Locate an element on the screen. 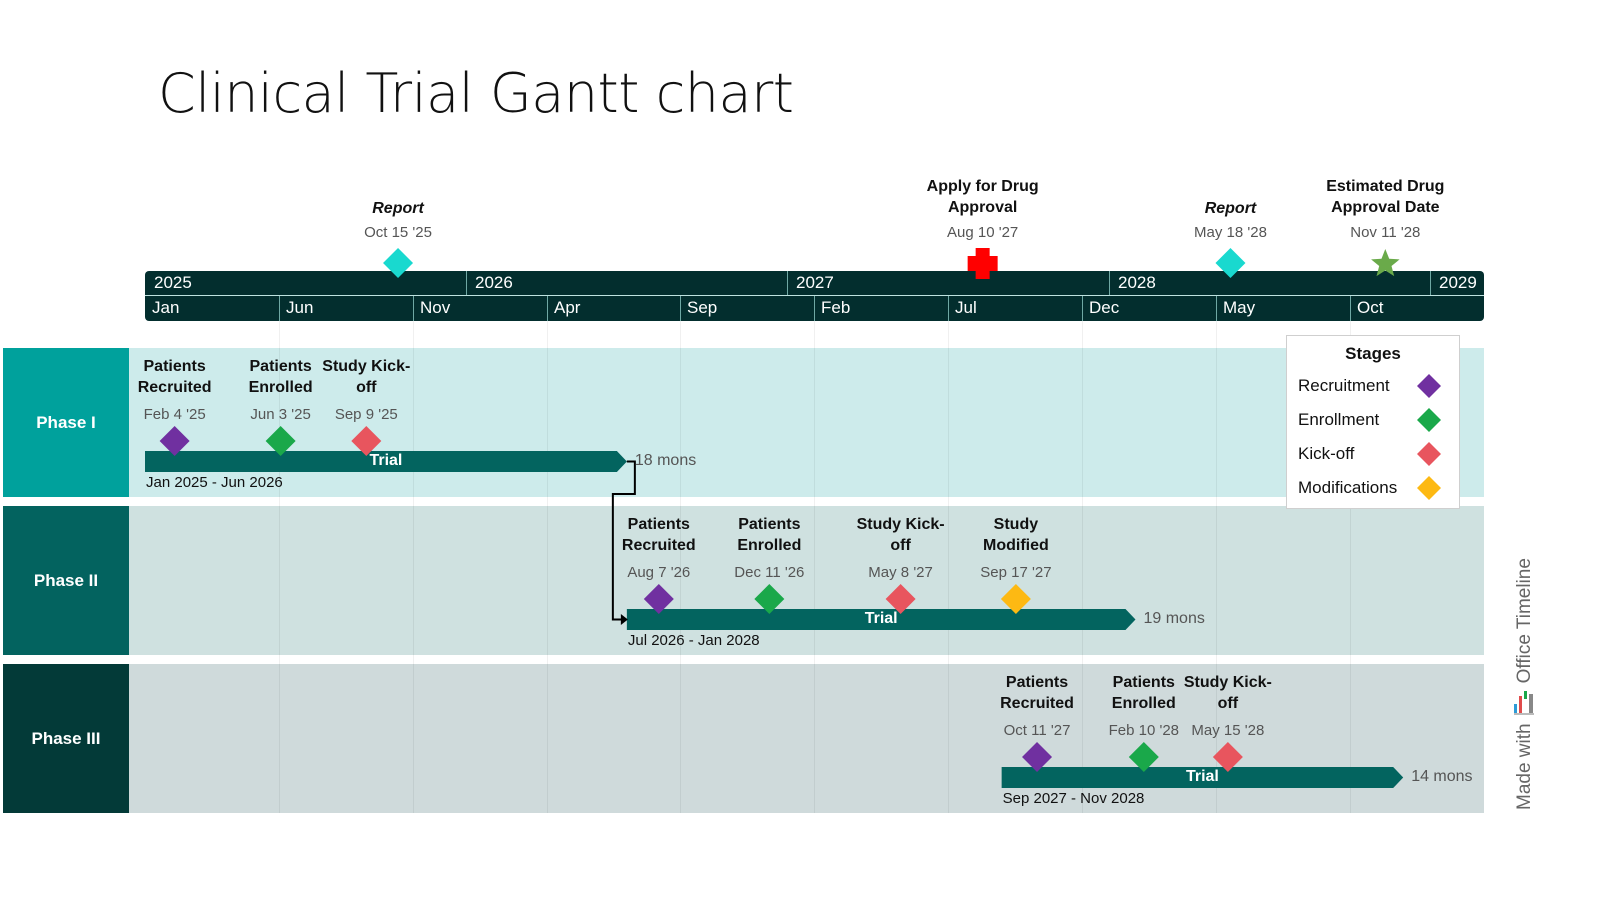 The width and height of the screenshot is (1607, 907). task-duration: 19 mons is located at coordinates (1174, 618).